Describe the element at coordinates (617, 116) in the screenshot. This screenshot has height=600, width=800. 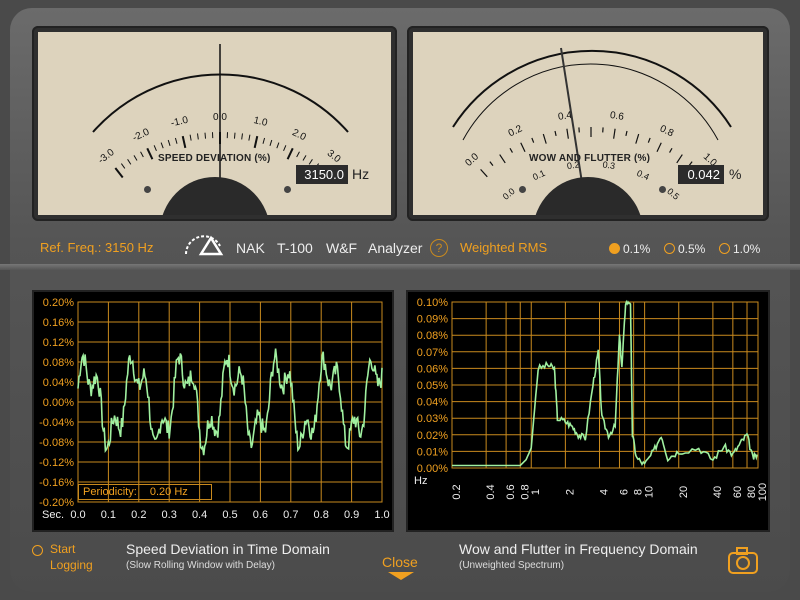
I see `meter-tick-label: 0.6` at that location.